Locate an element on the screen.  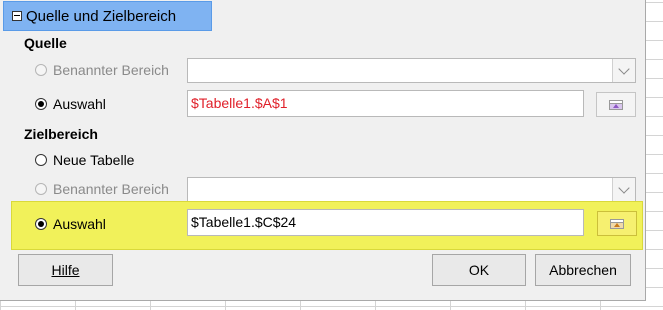
source-selection-label: Auswahl is located at coordinates (79, 104).